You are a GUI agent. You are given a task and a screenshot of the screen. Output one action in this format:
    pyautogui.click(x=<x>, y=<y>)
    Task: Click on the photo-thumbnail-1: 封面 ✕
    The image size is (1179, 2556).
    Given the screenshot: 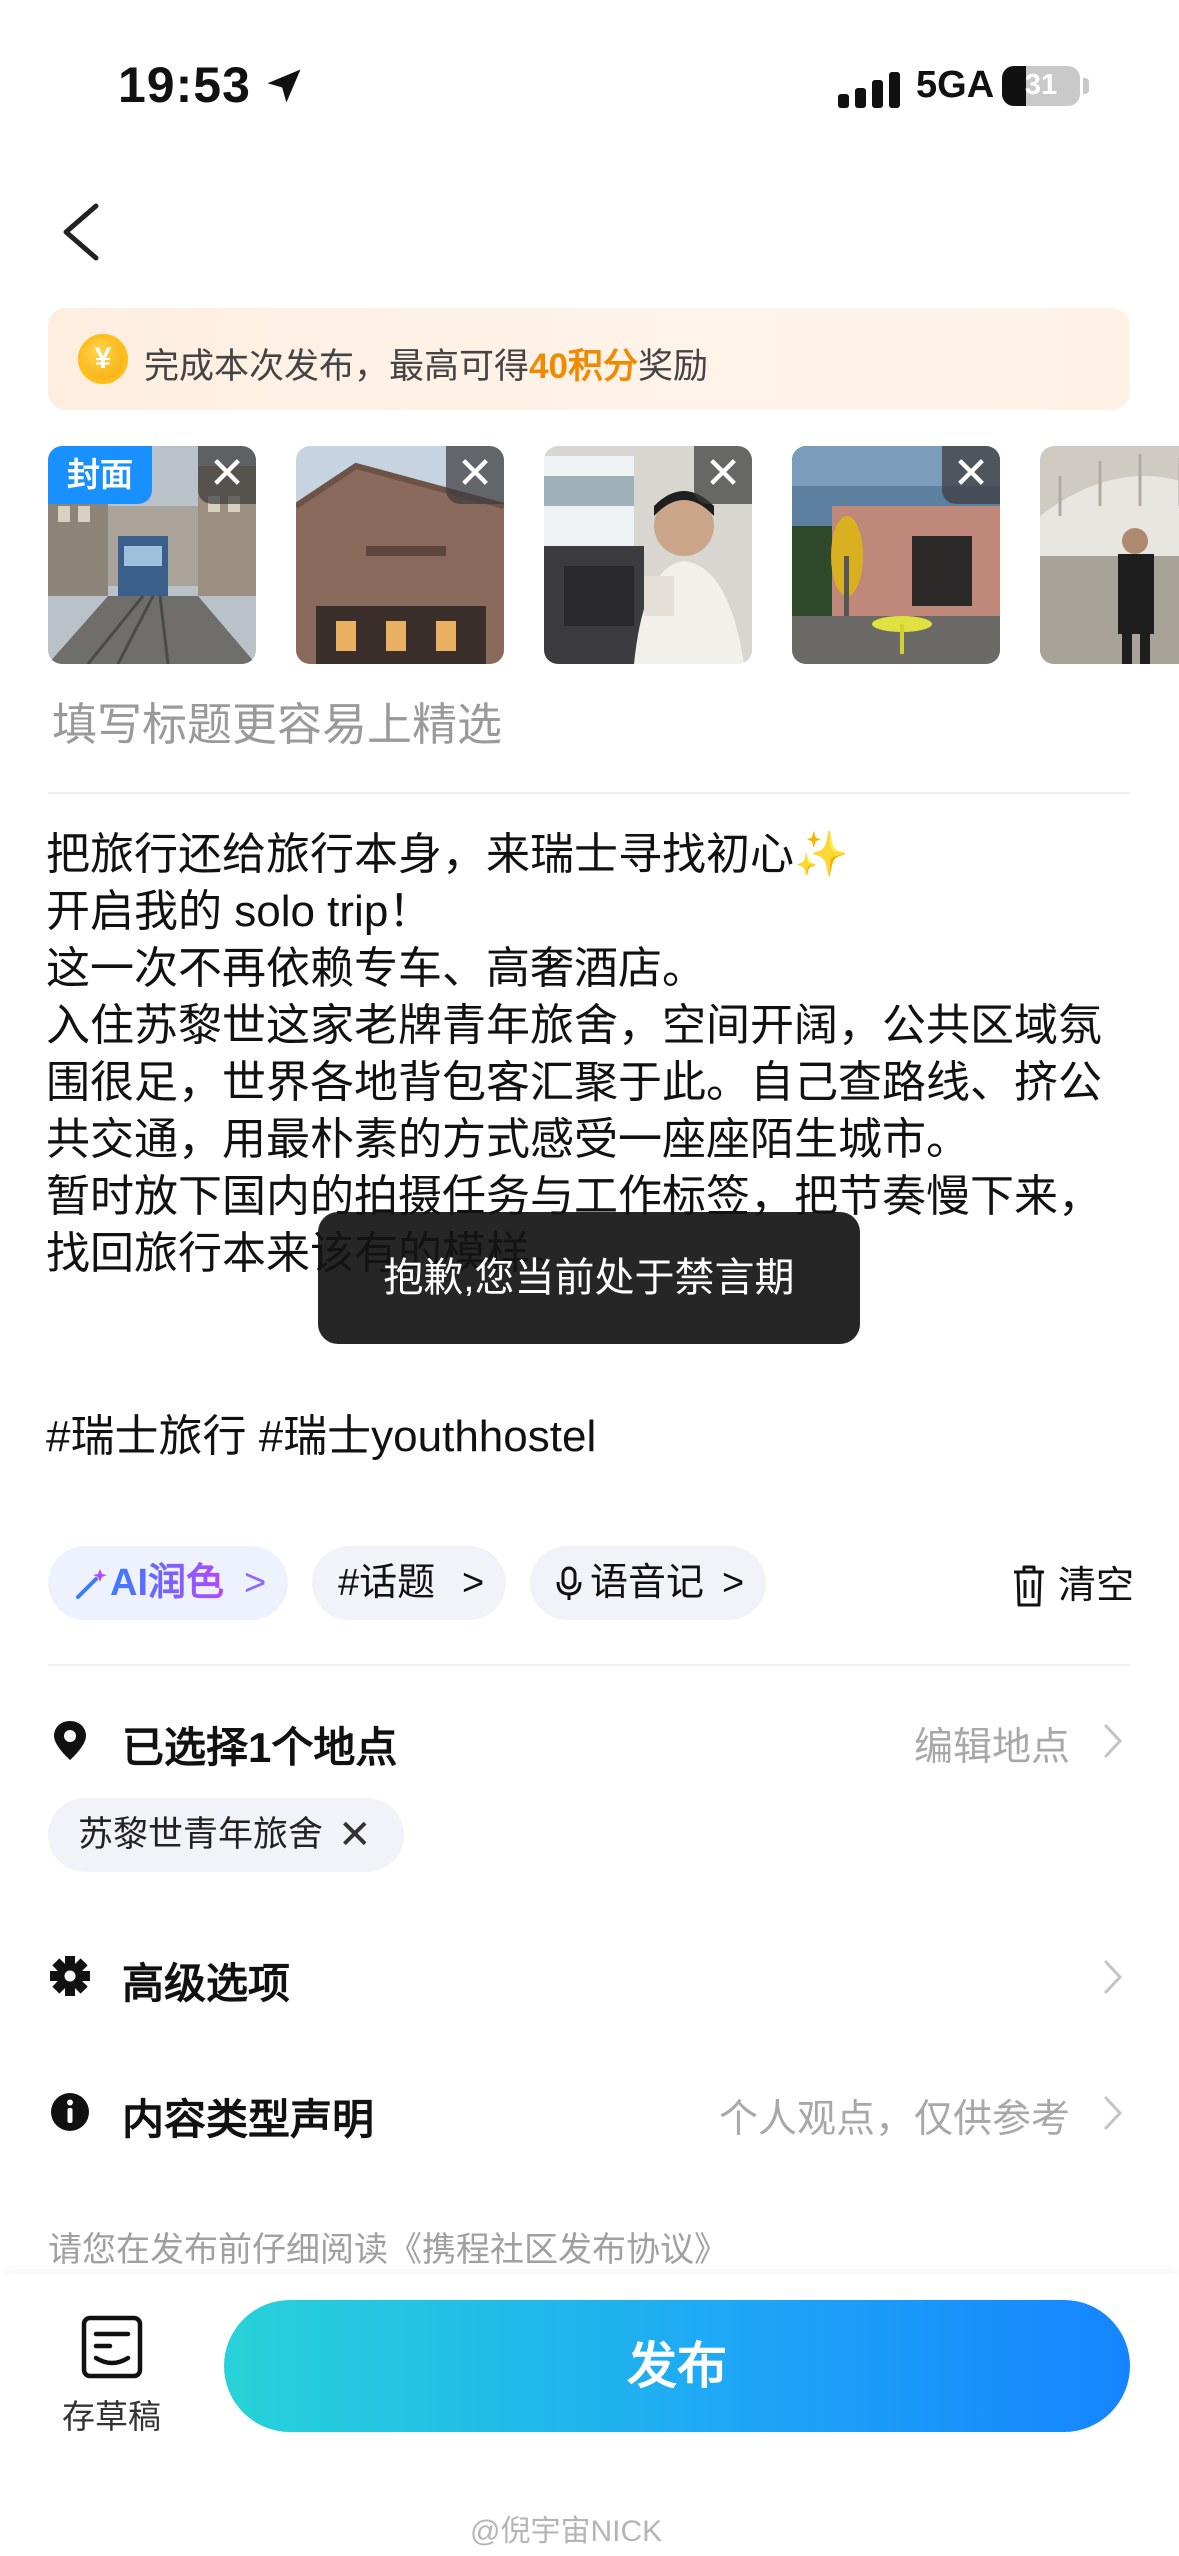 What is the action you would take?
    pyautogui.click(x=152, y=555)
    